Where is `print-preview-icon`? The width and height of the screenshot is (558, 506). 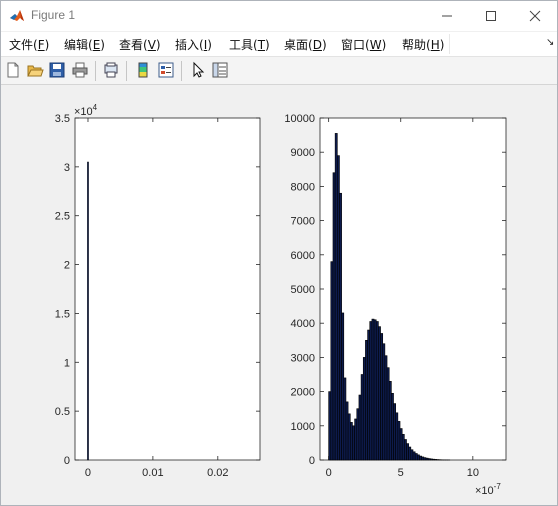
print-preview-icon is located at coordinates (111, 70).